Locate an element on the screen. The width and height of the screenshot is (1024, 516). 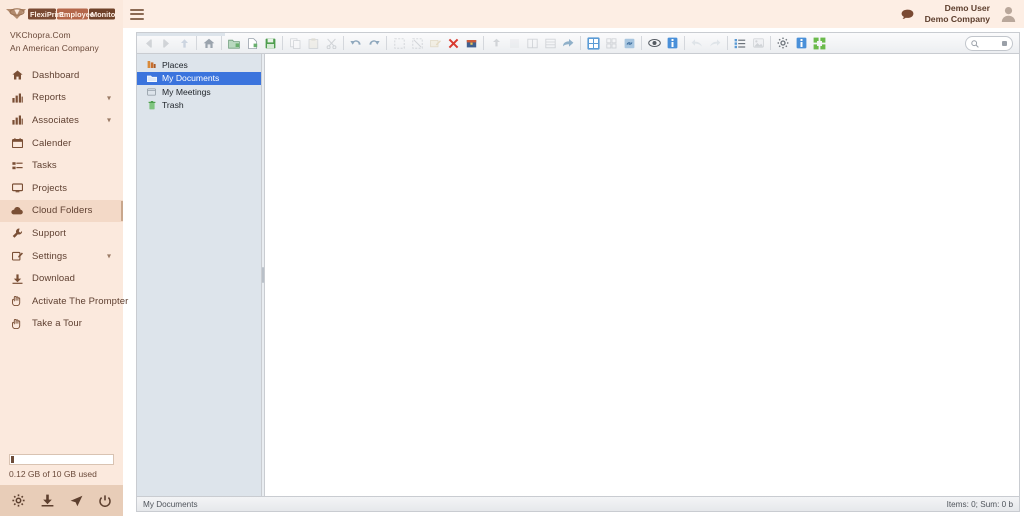
brand-logo: FlexiPrint Employee Monitoring is located at coordinates (61, 12).